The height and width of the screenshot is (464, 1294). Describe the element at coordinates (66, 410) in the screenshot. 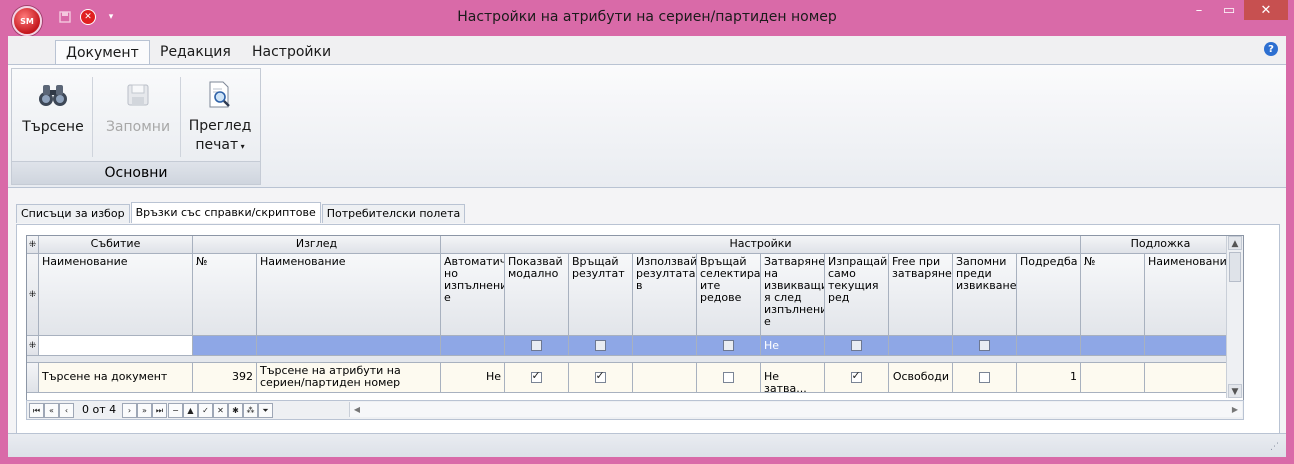

I see `nav-prev-icon: ‹` at that location.